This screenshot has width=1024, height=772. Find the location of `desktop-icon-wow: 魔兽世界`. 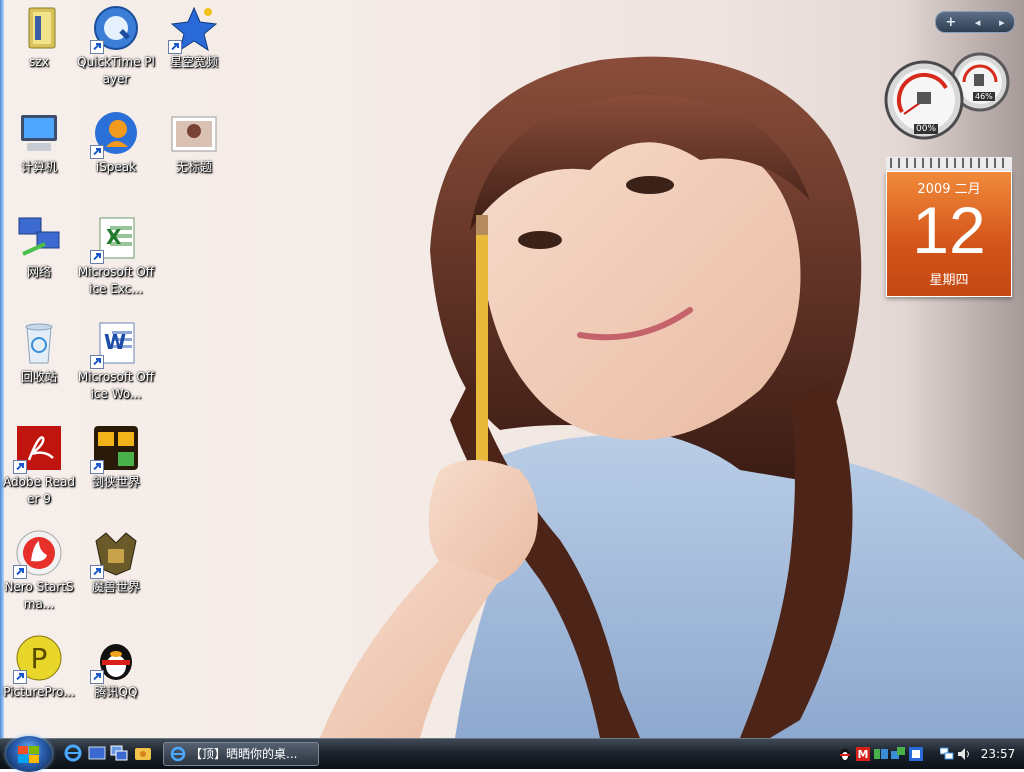

desktop-icon-wow: 魔兽世界 is located at coordinates (116, 562).